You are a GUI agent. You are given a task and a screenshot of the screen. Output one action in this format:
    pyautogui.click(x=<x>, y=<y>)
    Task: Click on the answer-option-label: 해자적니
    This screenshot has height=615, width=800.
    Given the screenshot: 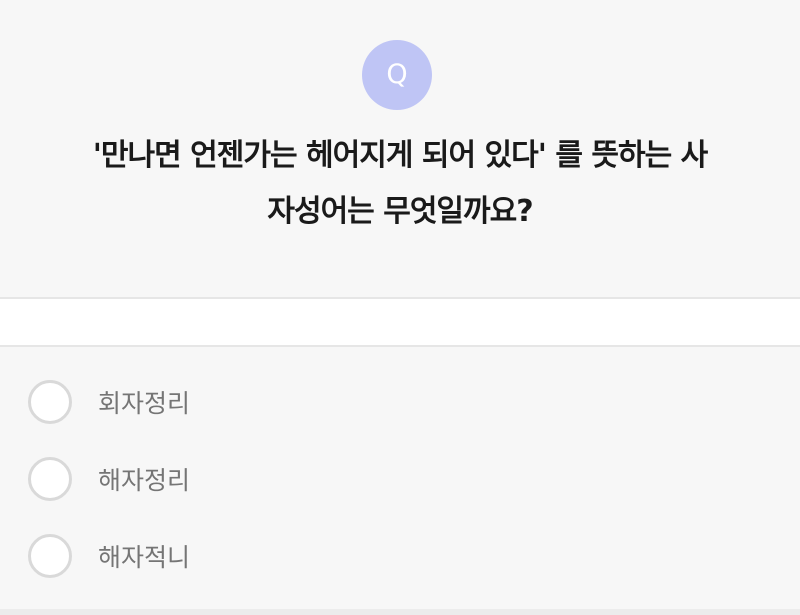 What is the action you would take?
    pyautogui.click(x=144, y=557)
    